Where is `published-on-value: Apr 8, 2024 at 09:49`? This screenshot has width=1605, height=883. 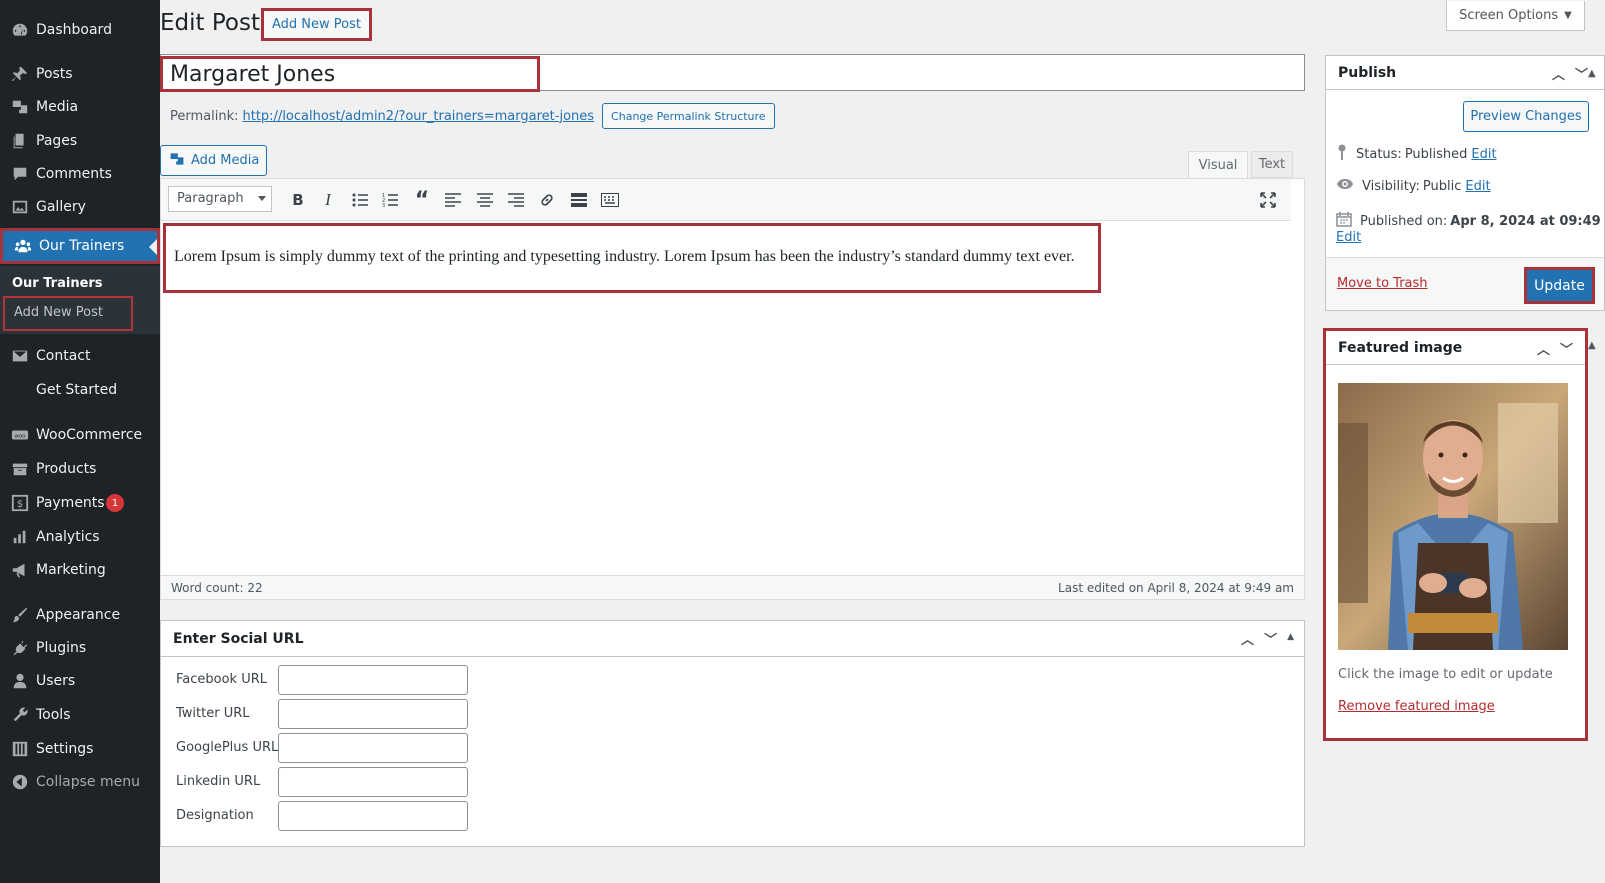
published-on-value: Apr 8, 2024 at 09:49 is located at coordinates (1525, 221).